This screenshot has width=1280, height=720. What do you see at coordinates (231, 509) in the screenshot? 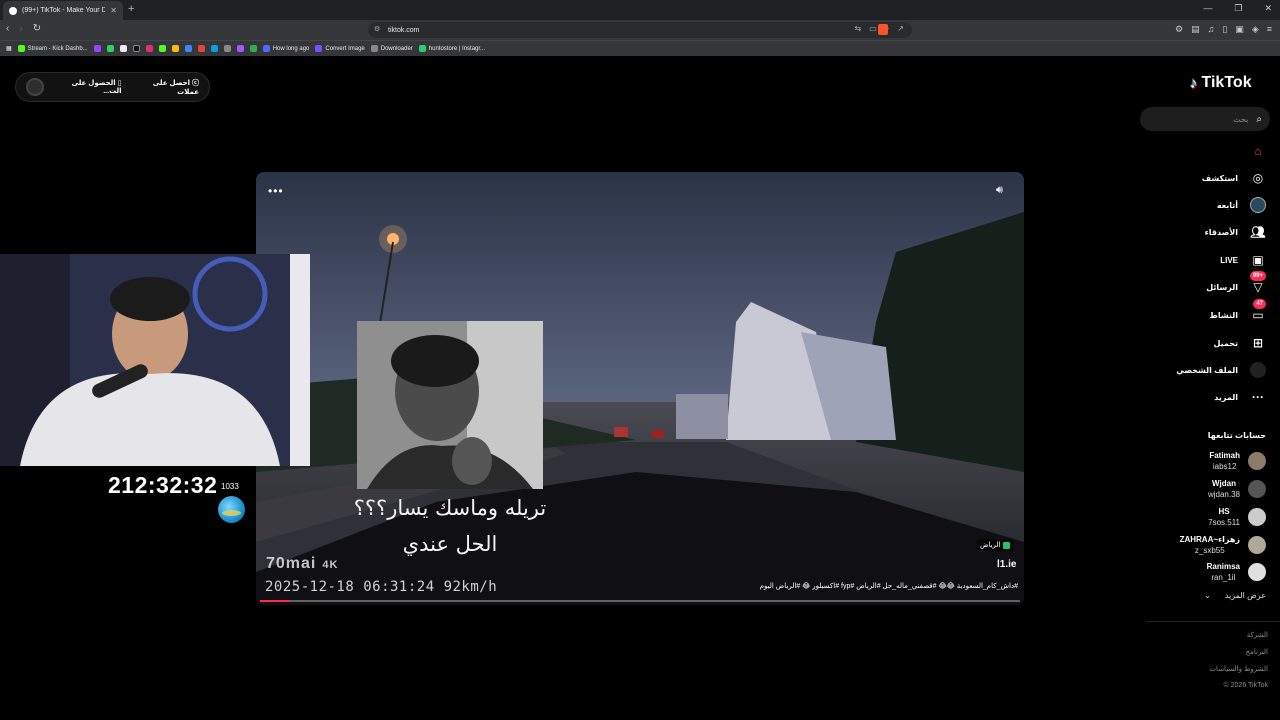
I see `globe-icon` at bounding box center [231, 509].